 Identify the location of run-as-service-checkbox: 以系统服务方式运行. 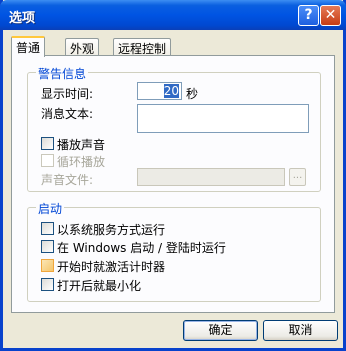
(103, 229).